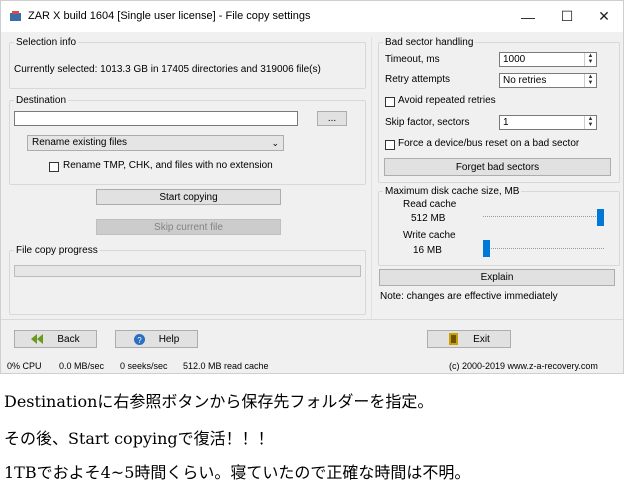  Describe the element at coordinates (429, 42) in the screenshot. I see `bad-sector-legend: Bad sector handling` at that location.